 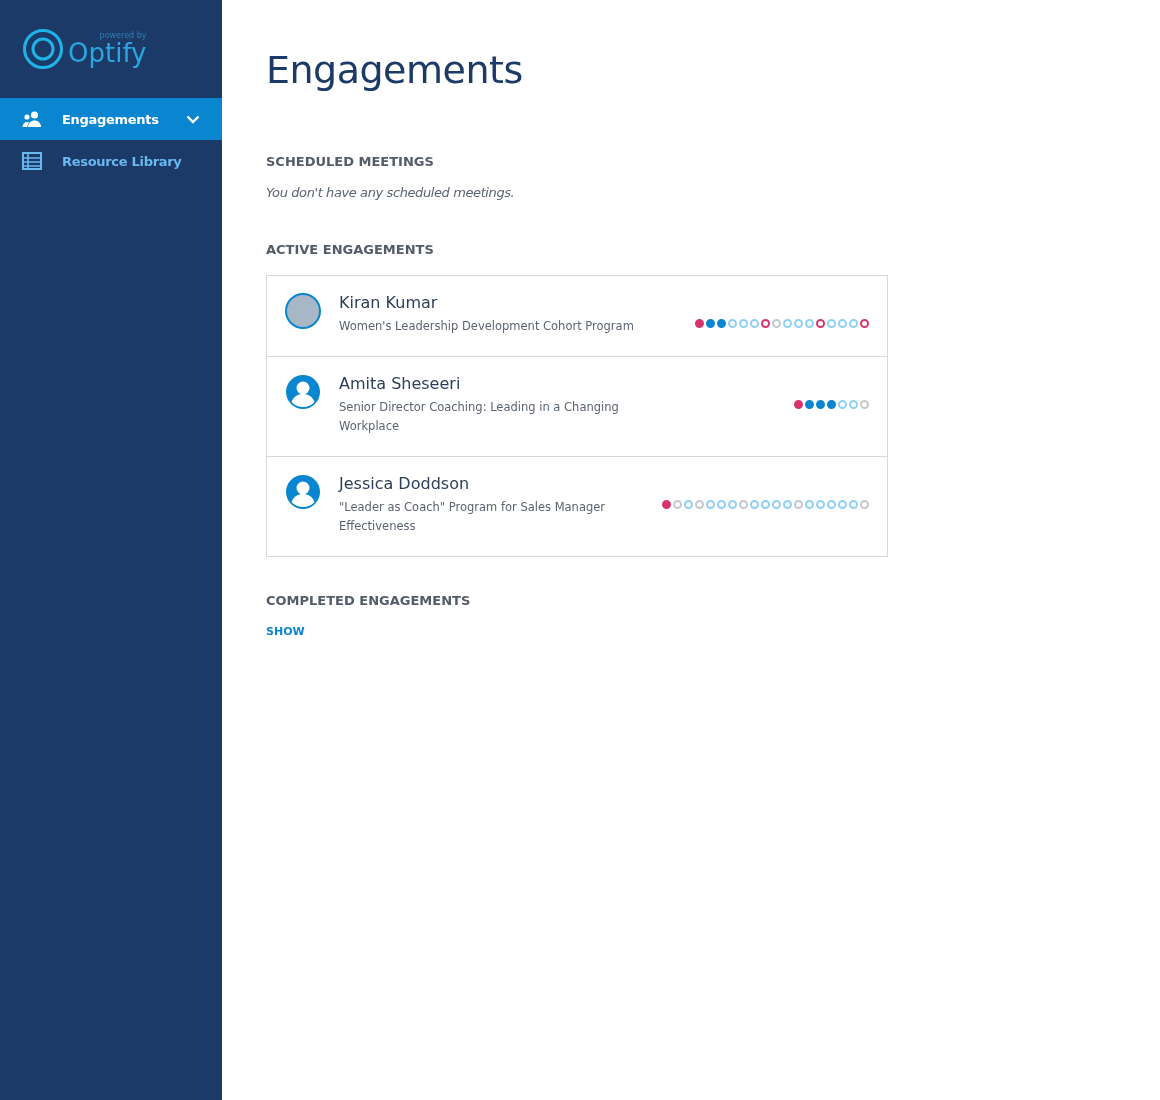 I want to click on logo-rings-icon, so click(x=43, y=49).